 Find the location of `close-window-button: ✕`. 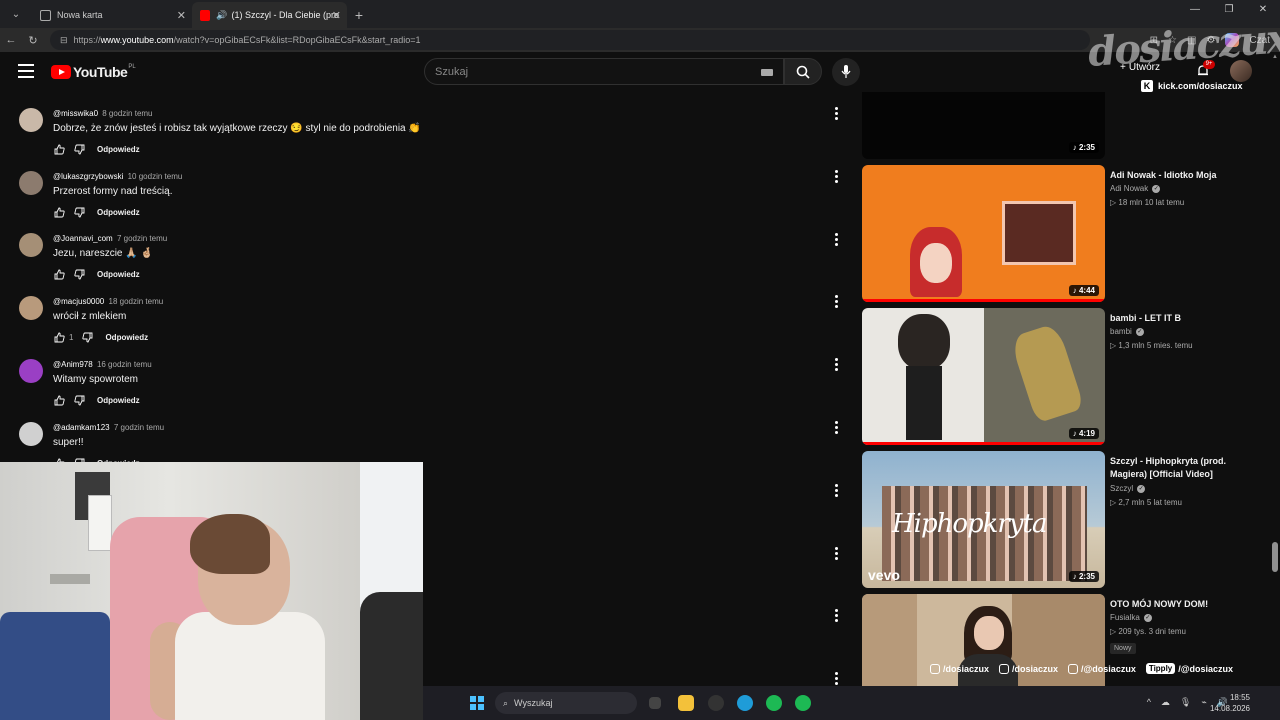

close-window-button: ✕ is located at coordinates (1263, 9).